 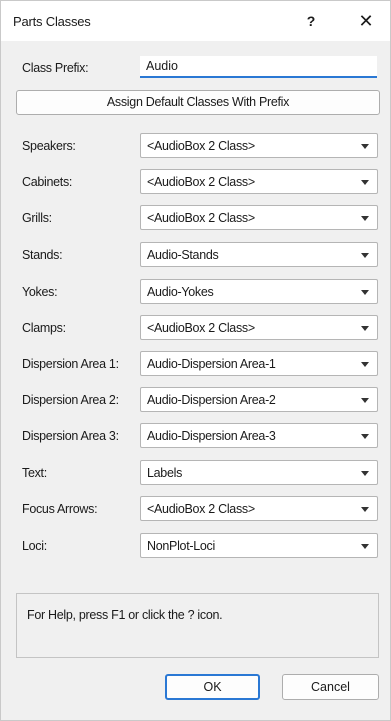 I want to click on cabinets-label: Cabinets:, so click(x=47, y=182).